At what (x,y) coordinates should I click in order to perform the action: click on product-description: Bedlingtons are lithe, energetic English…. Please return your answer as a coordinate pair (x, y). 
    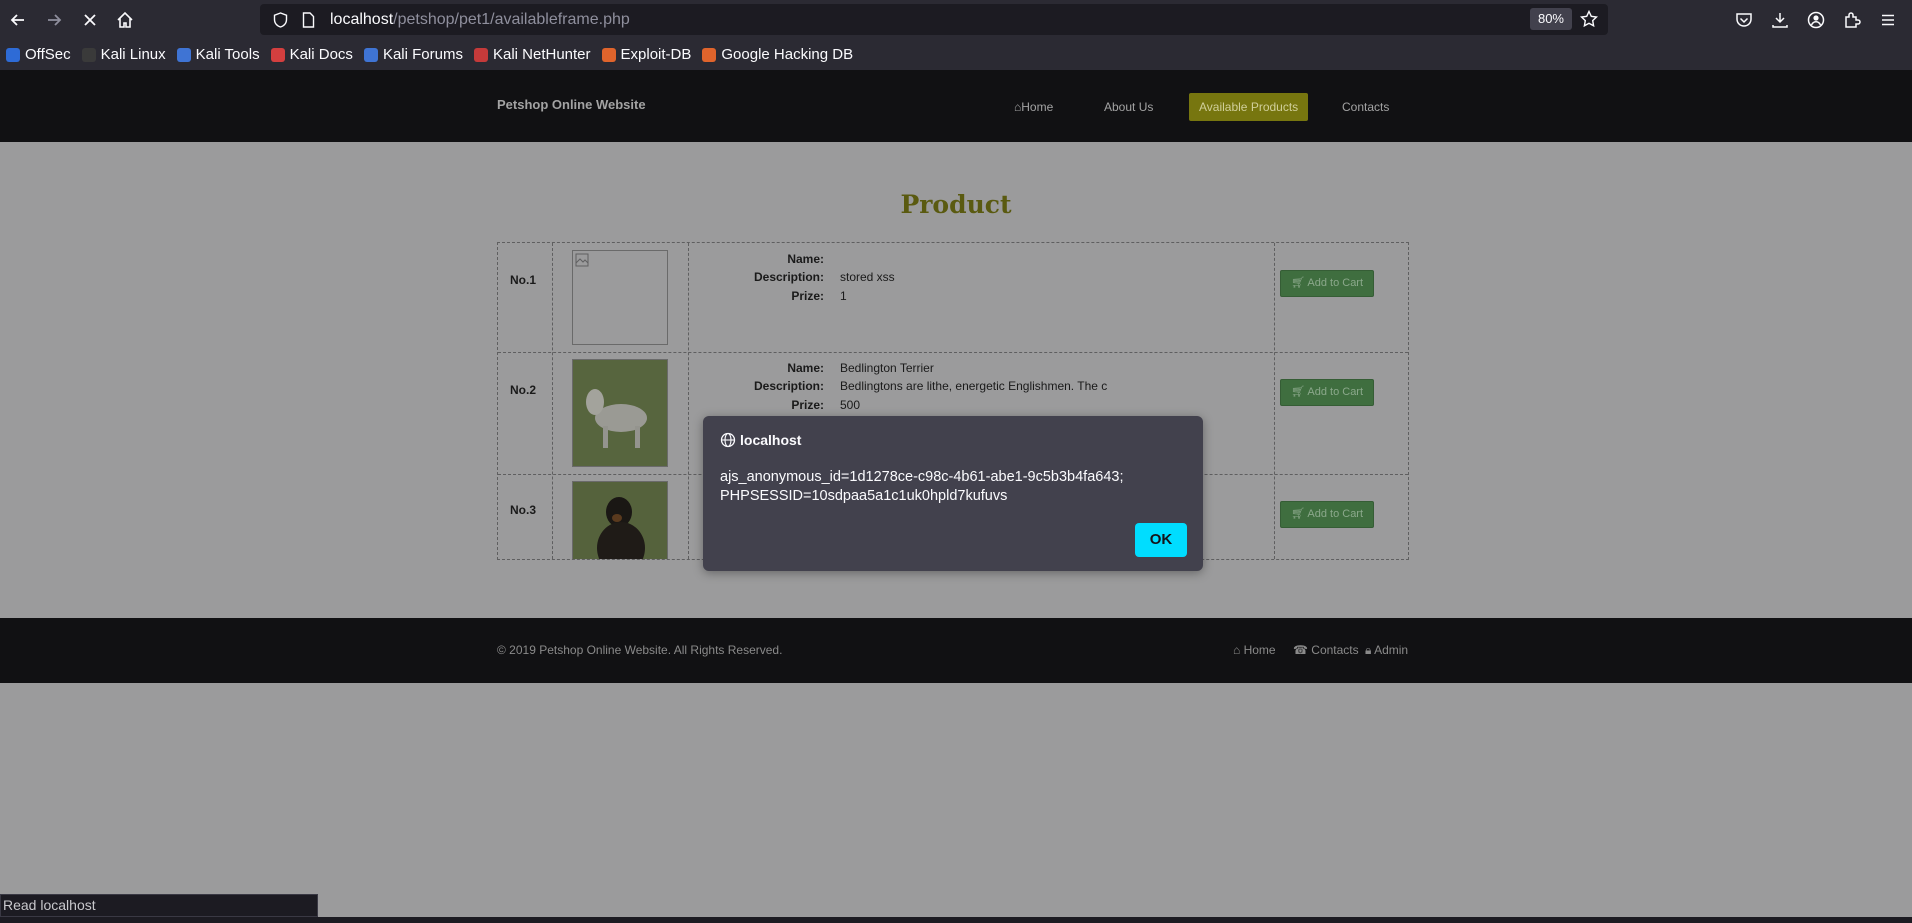
    Looking at the image, I should click on (974, 386).